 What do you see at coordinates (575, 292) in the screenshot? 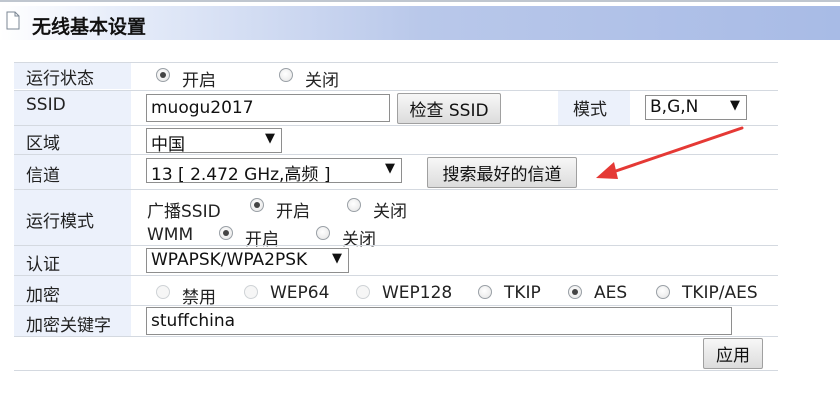
I see `encryption-aes-radio` at bounding box center [575, 292].